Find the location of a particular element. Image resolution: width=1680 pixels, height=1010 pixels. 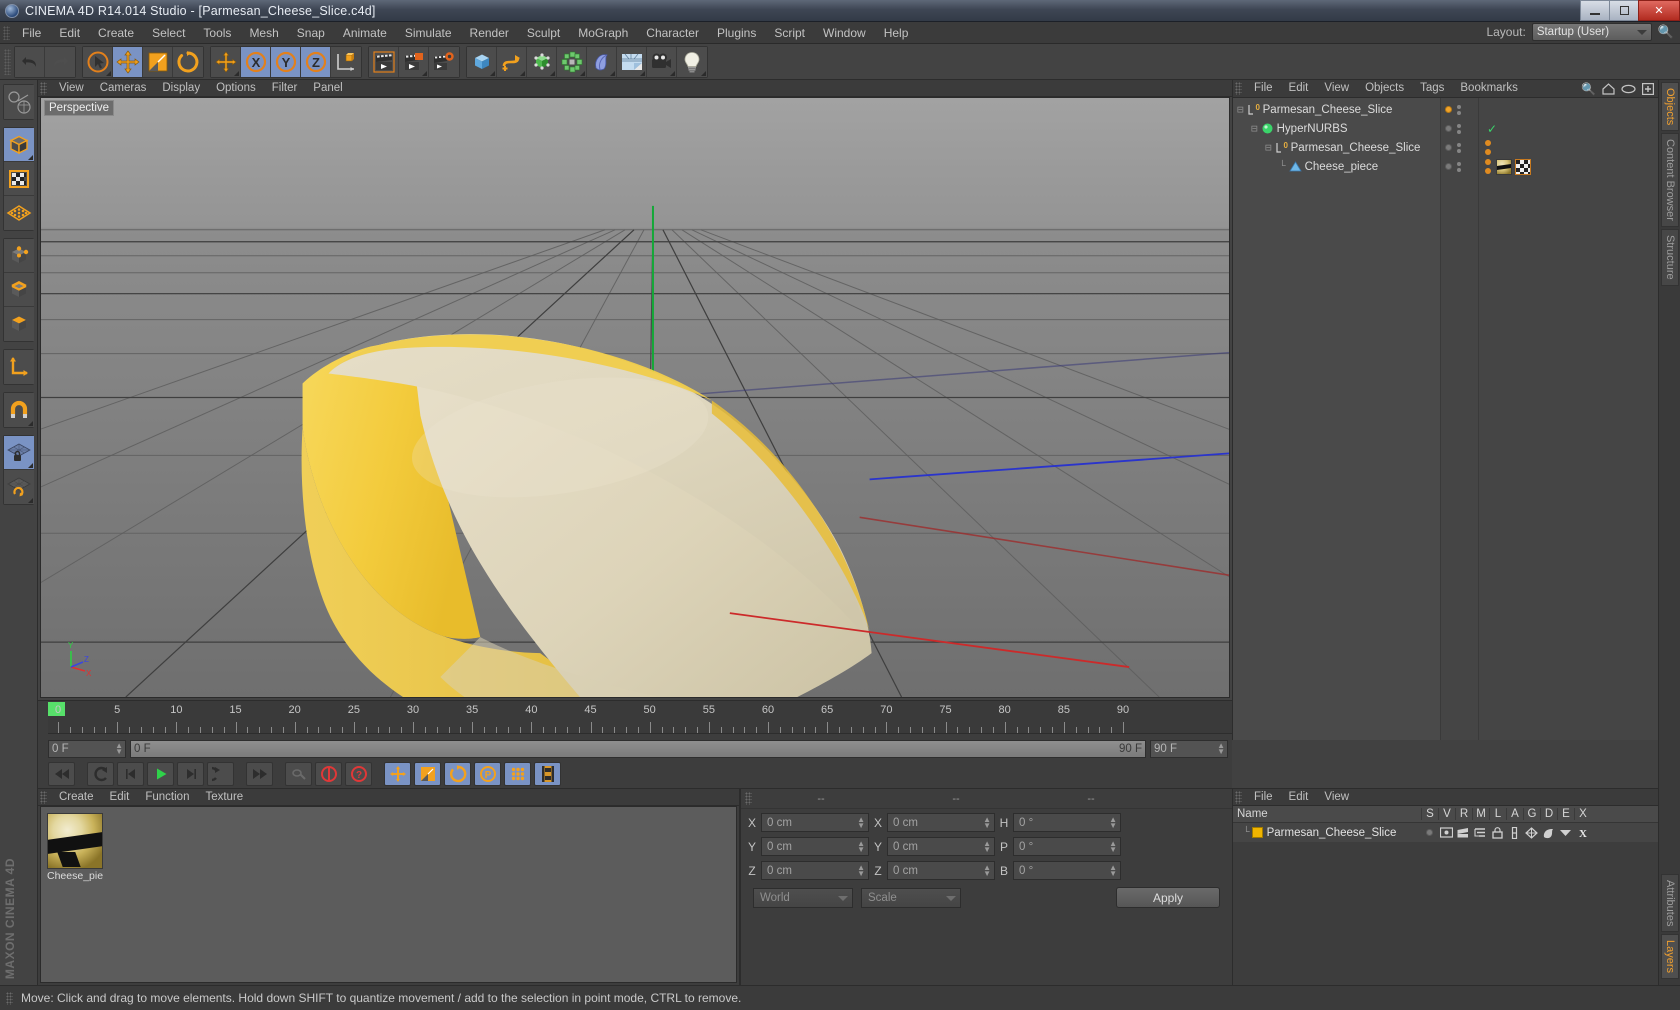

add-deformer-button is located at coordinates (602, 61).